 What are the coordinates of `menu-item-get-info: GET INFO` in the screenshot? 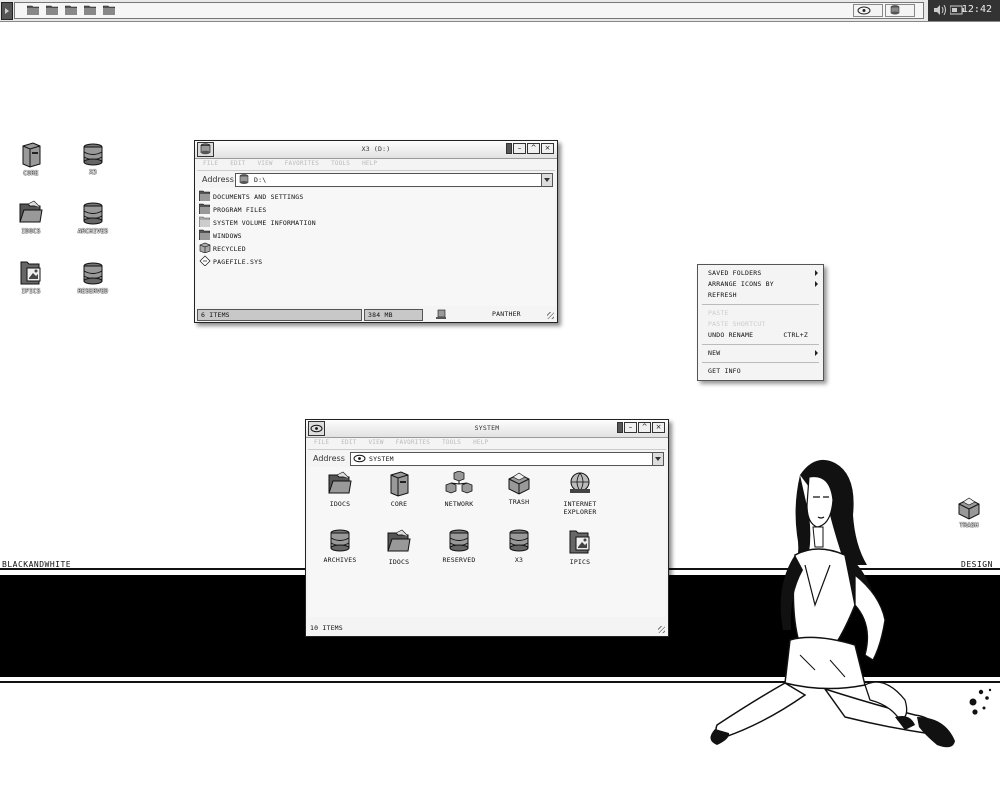 It's located at (763, 371).